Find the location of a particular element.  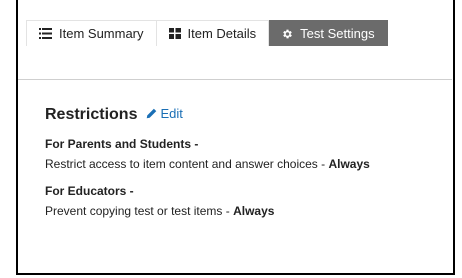

group-title-parents-students: For Parents and Students - is located at coordinates (122, 144).